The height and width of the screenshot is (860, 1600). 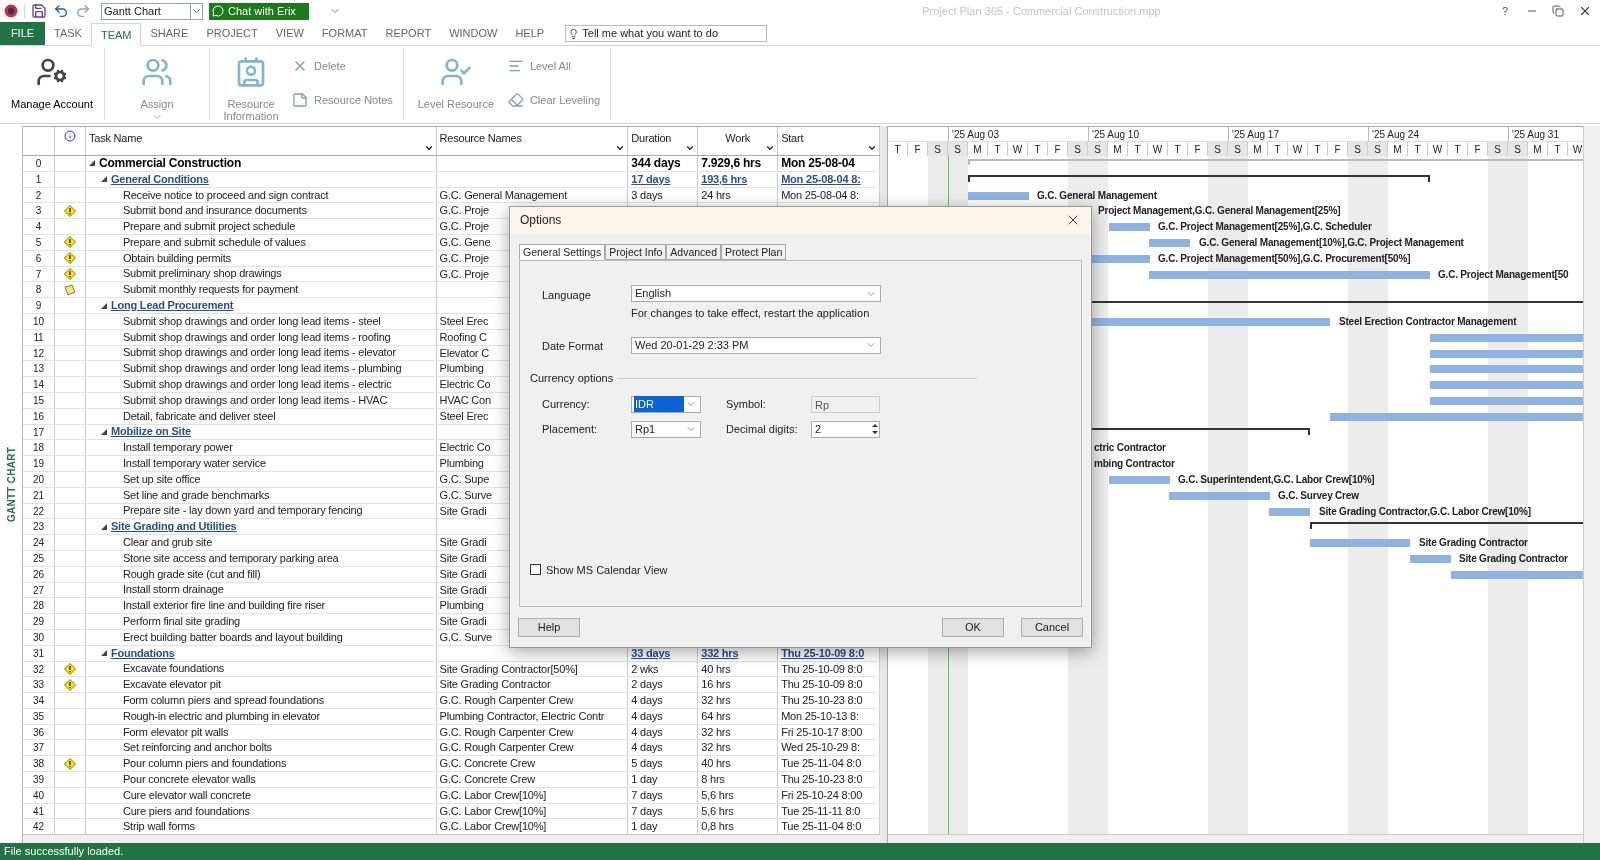 I want to click on calendar-view-checkbox: Show MS Calendar View, so click(x=794, y=569).